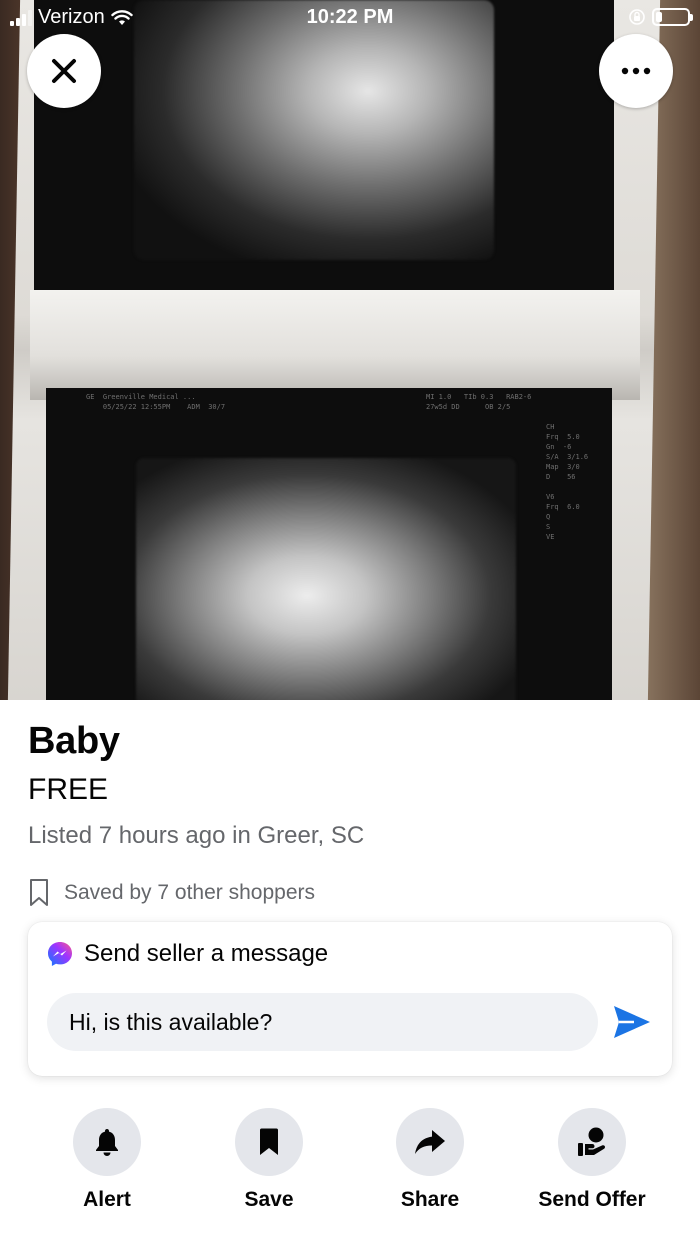 This screenshot has height=1244, width=700. What do you see at coordinates (206, 953) in the screenshot?
I see `message-heading-text: Send seller a message` at bounding box center [206, 953].